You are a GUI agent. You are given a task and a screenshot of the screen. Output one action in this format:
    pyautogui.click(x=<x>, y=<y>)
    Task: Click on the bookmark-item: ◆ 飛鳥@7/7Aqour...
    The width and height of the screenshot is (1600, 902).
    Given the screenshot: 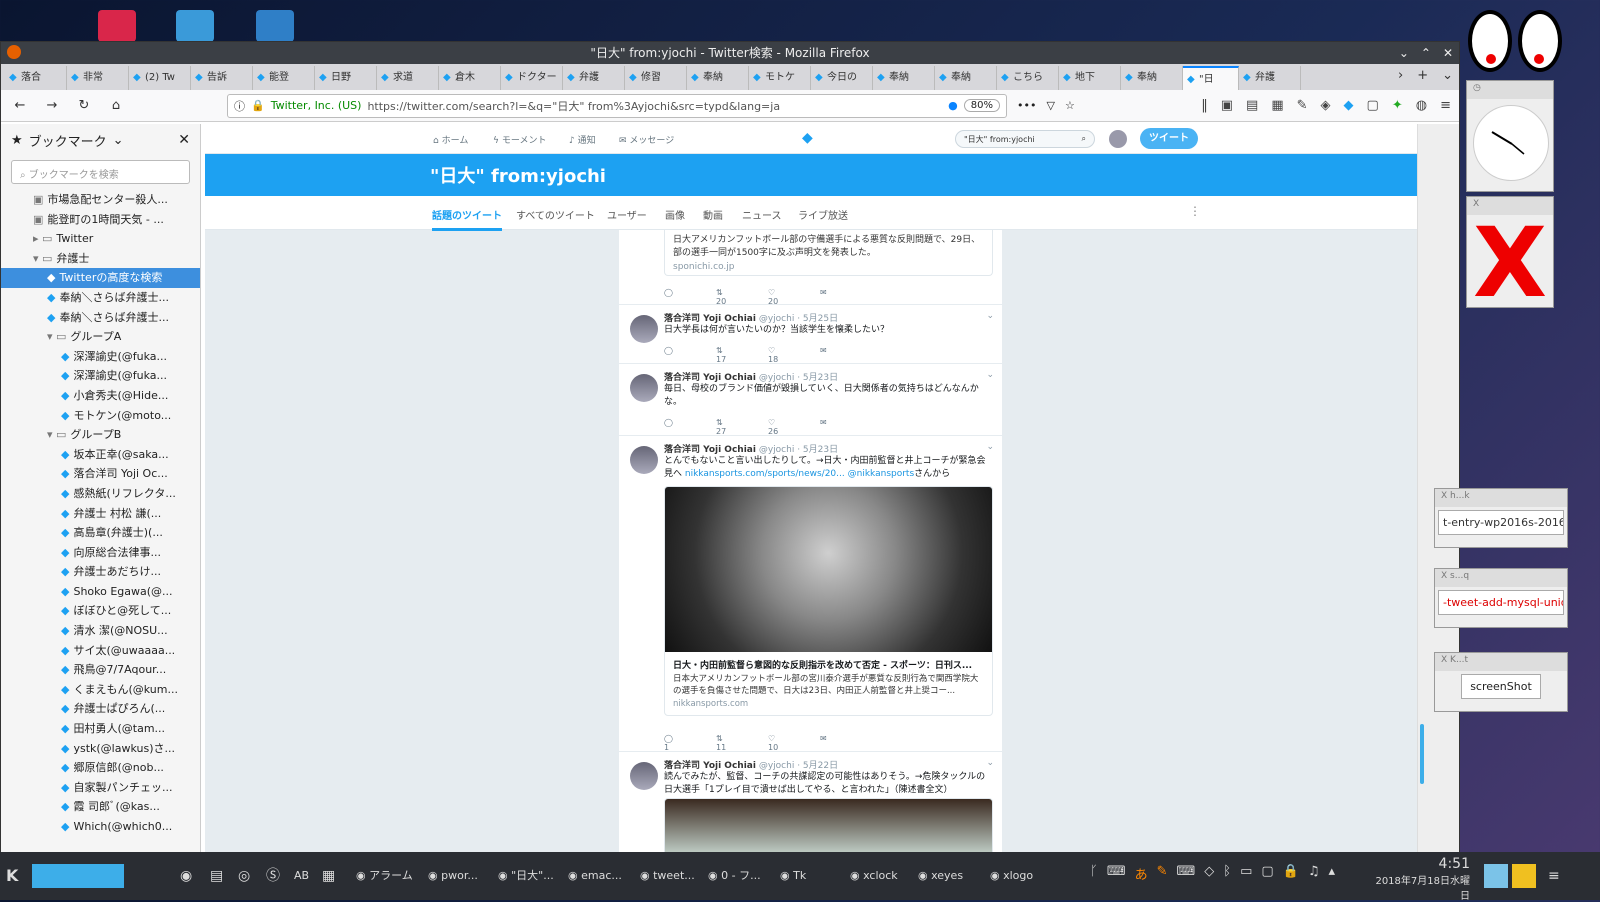 What is the action you would take?
    pyautogui.click(x=100, y=670)
    